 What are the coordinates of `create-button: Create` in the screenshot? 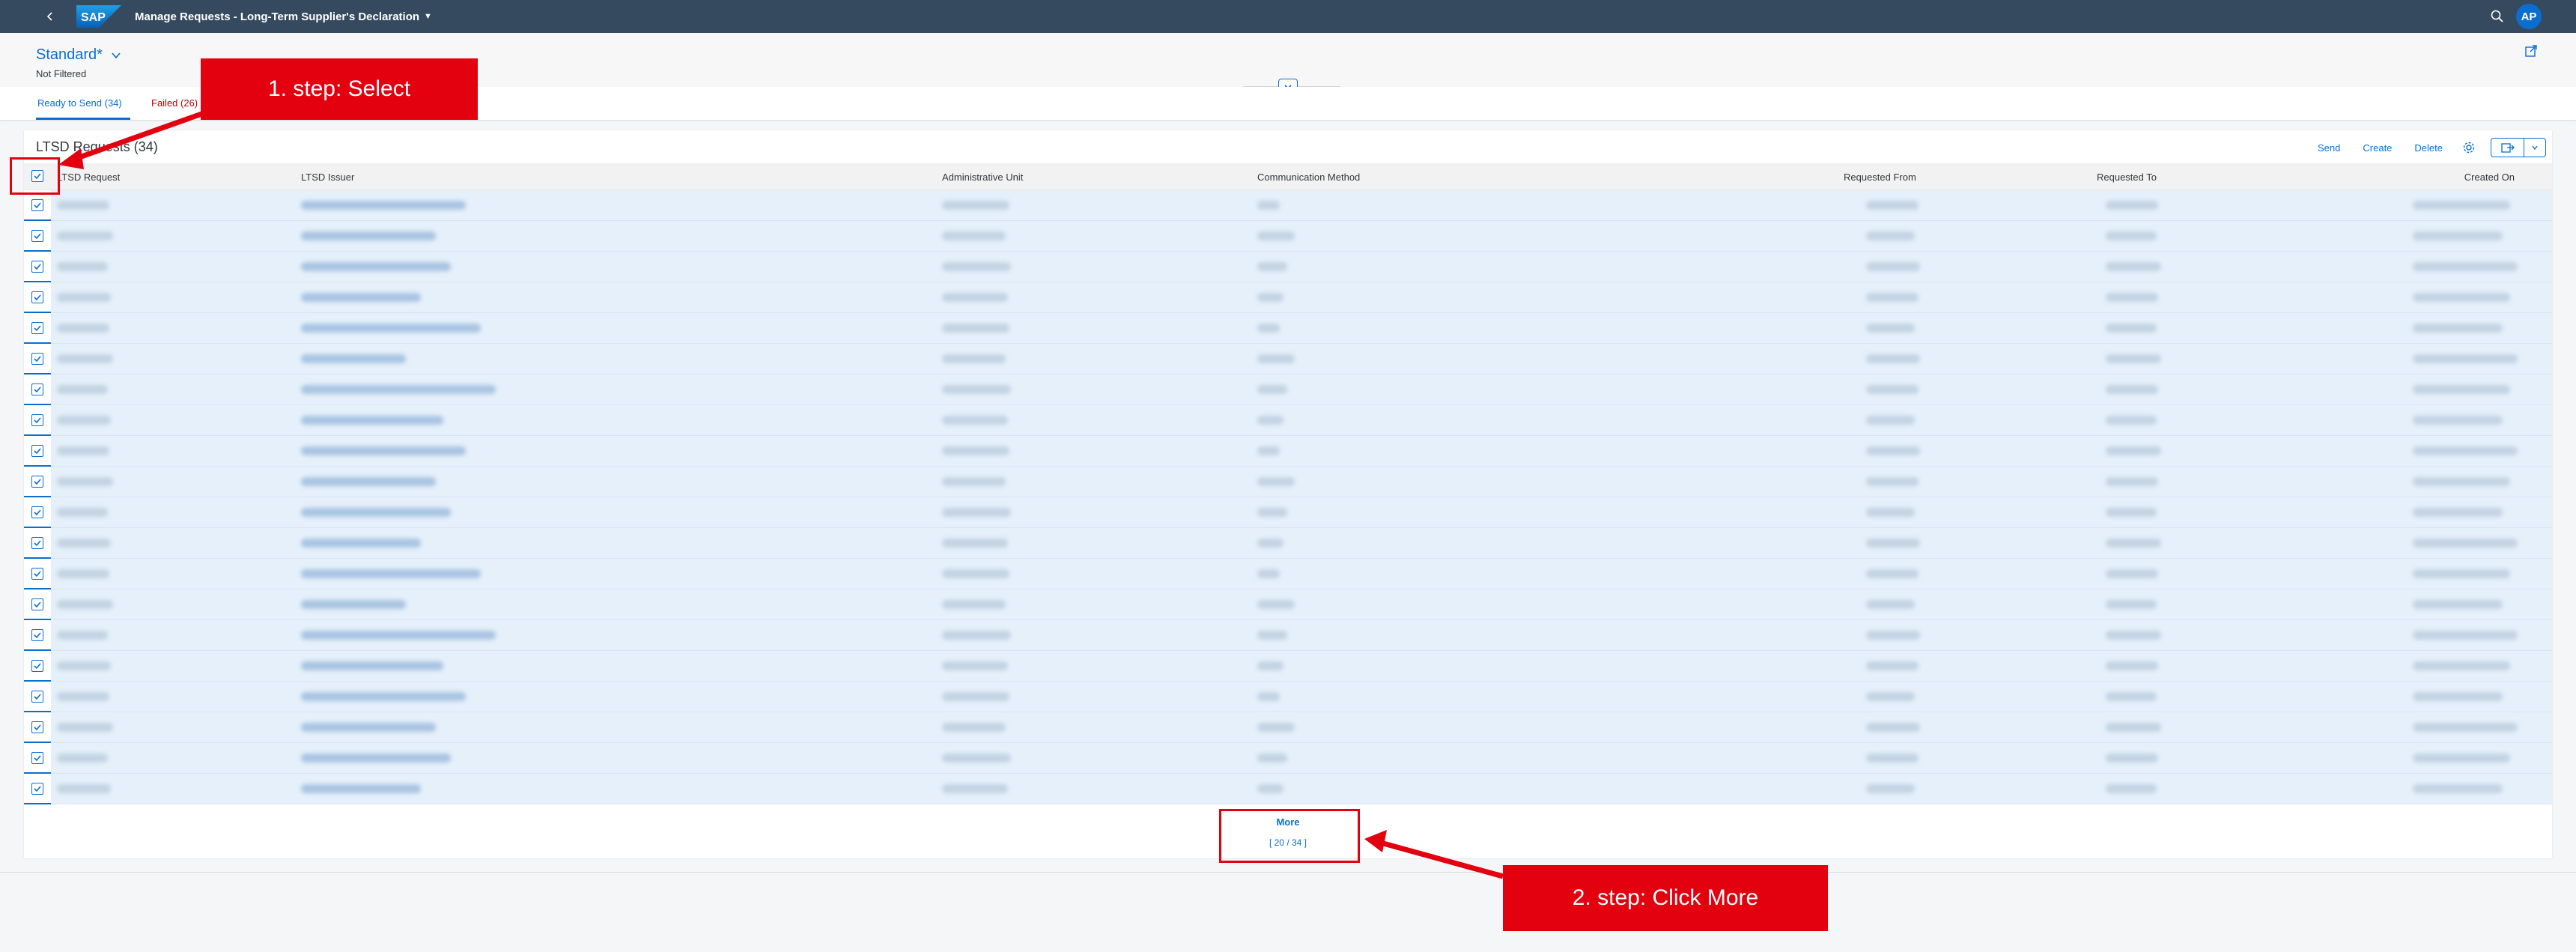 It's located at (2377, 148).